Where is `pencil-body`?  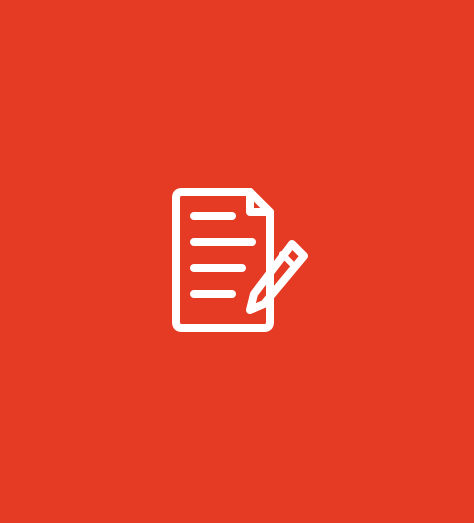 pencil-body is located at coordinates (277, 277).